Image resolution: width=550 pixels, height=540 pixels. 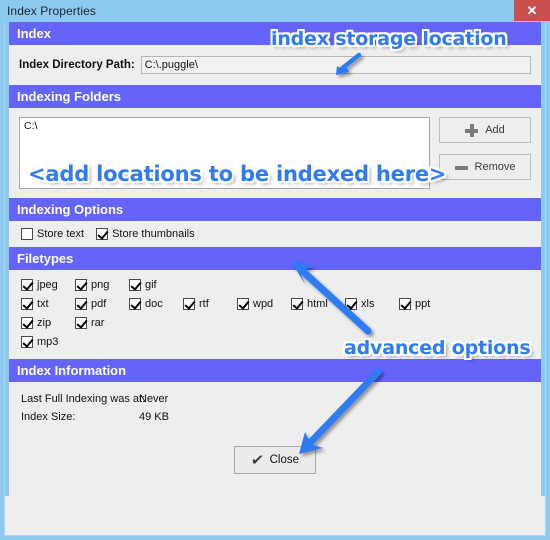 I want to click on filetype-checkbox-rtf: rtf, so click(x=210, y=303).